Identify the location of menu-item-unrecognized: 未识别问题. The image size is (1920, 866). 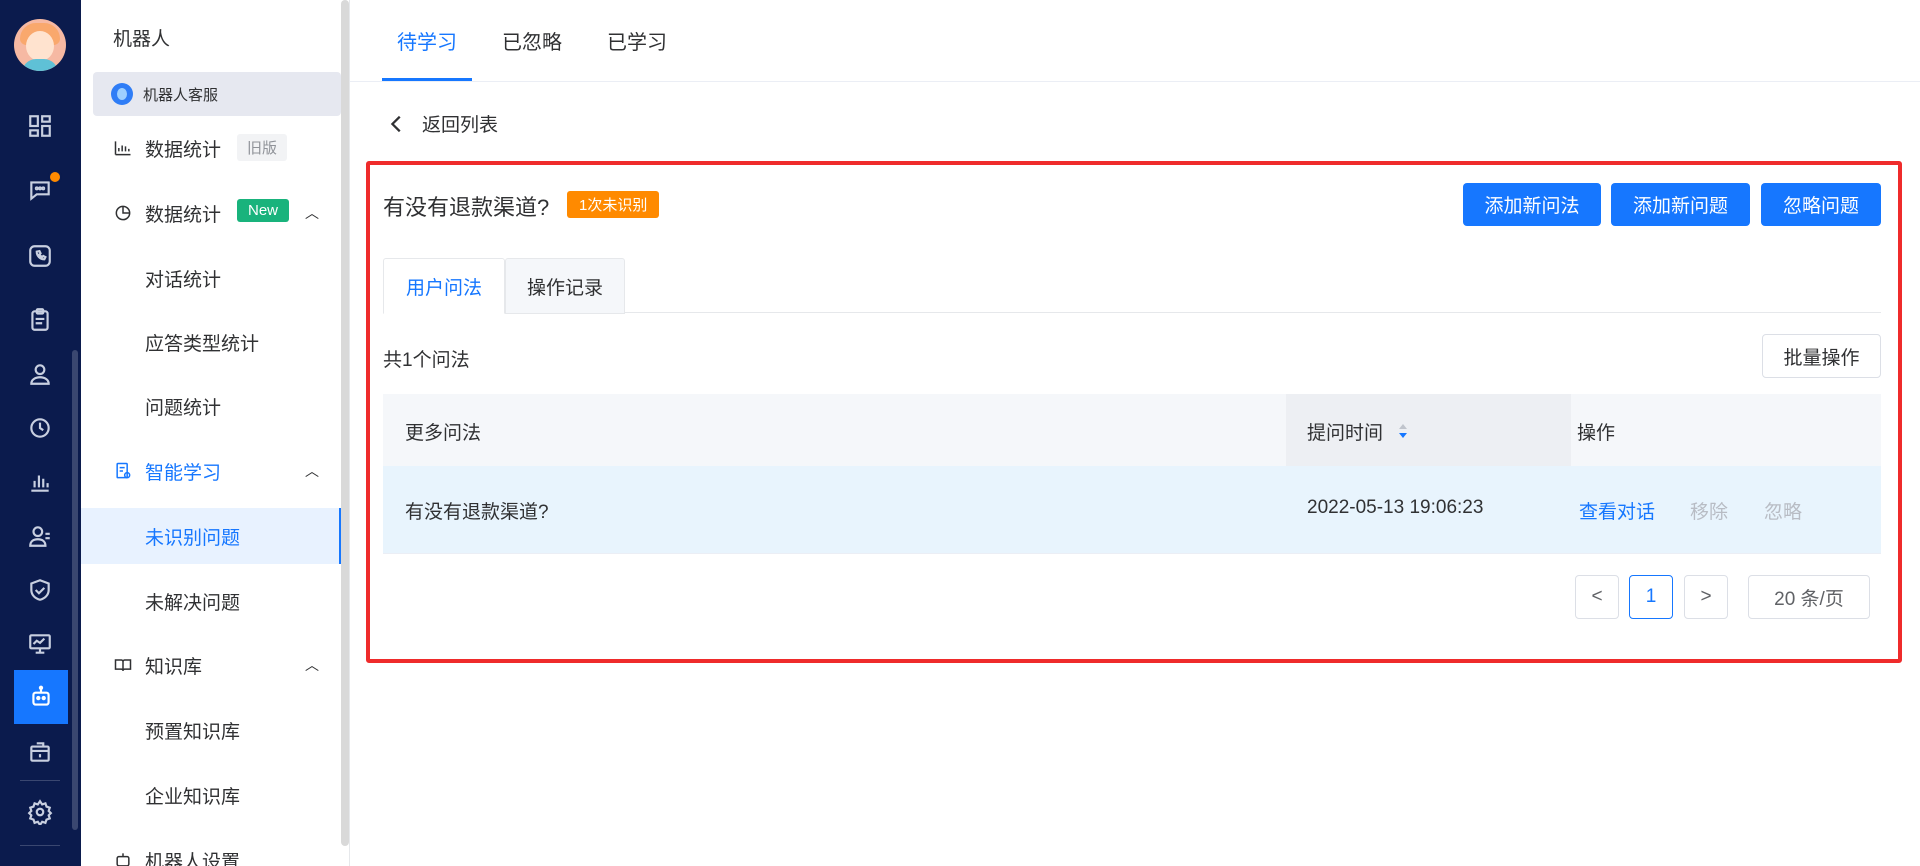
(211, 536).